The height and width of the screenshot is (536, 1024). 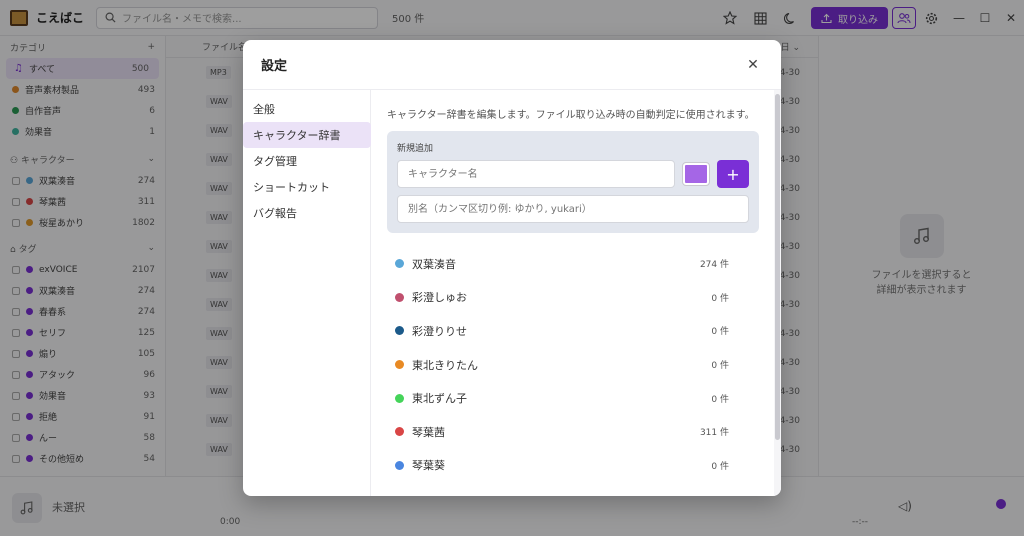 I want to click on nav-item-general: 全般, so click(x=306, y=109).